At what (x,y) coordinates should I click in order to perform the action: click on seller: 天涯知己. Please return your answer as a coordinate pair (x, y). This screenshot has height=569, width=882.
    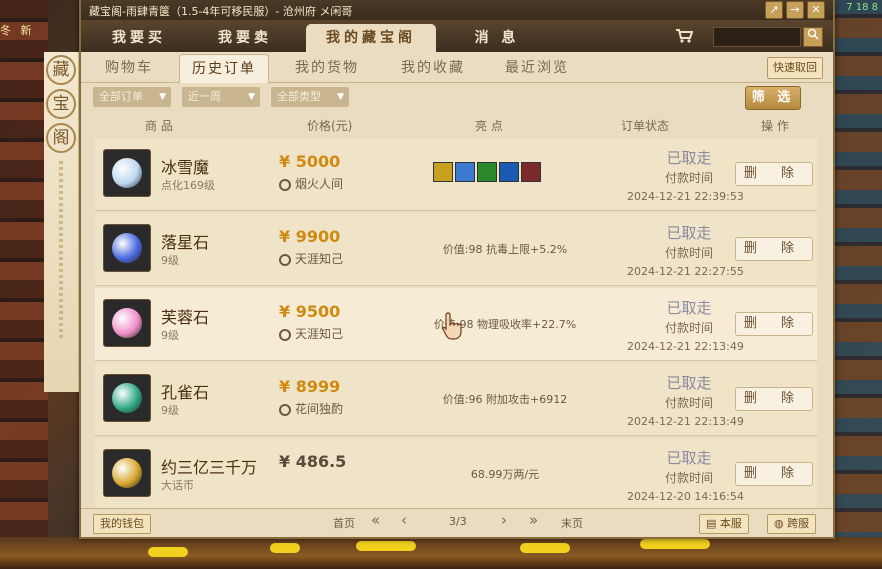
    Looking at the image, I should click on (311, 333).